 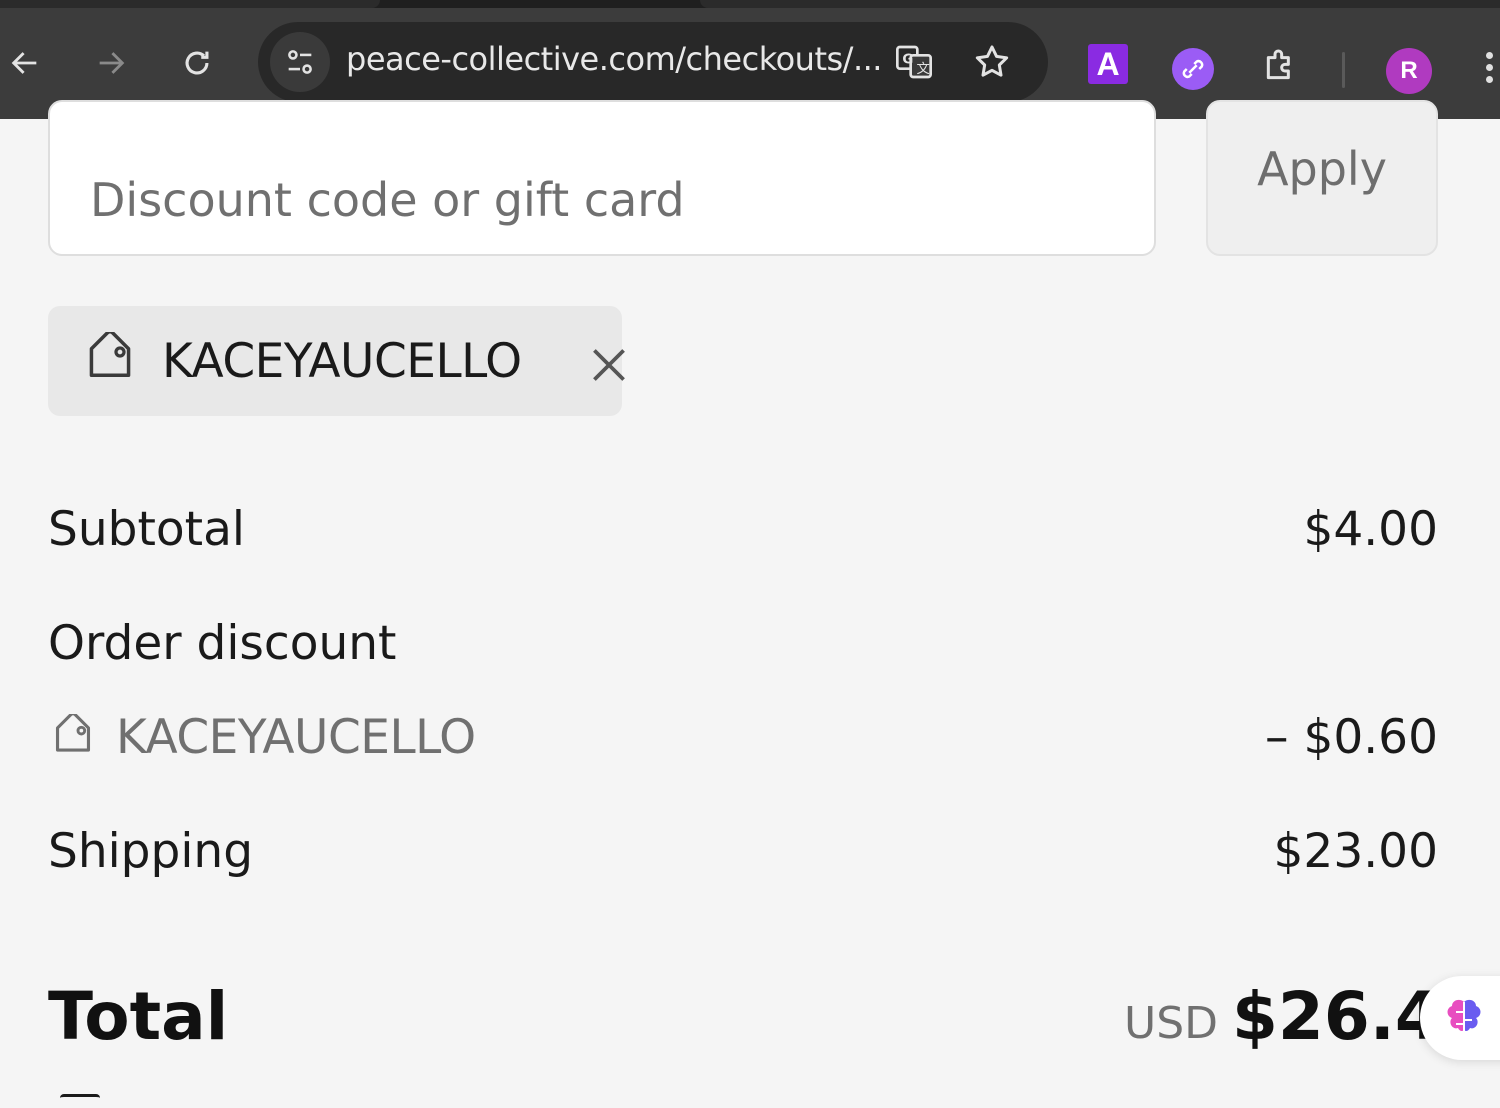 What do you see at coordinates (1493, 72) in the screenshot?
I see `browser-menu-button` at bounding box center [1493, 72].